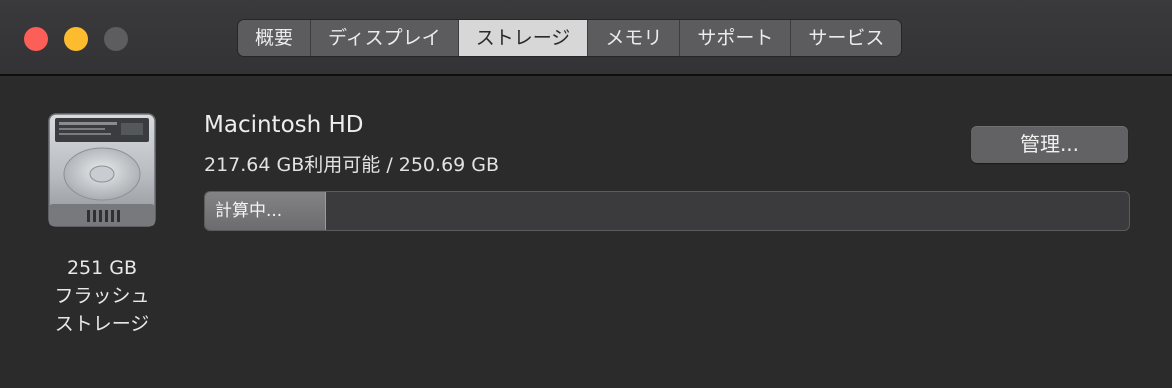 This screenshot has height=388, width=1172. I want to click on tab-bar: 概要 ディスプレイ ストレージ メモリ サポート サービス, so click(570, 38).